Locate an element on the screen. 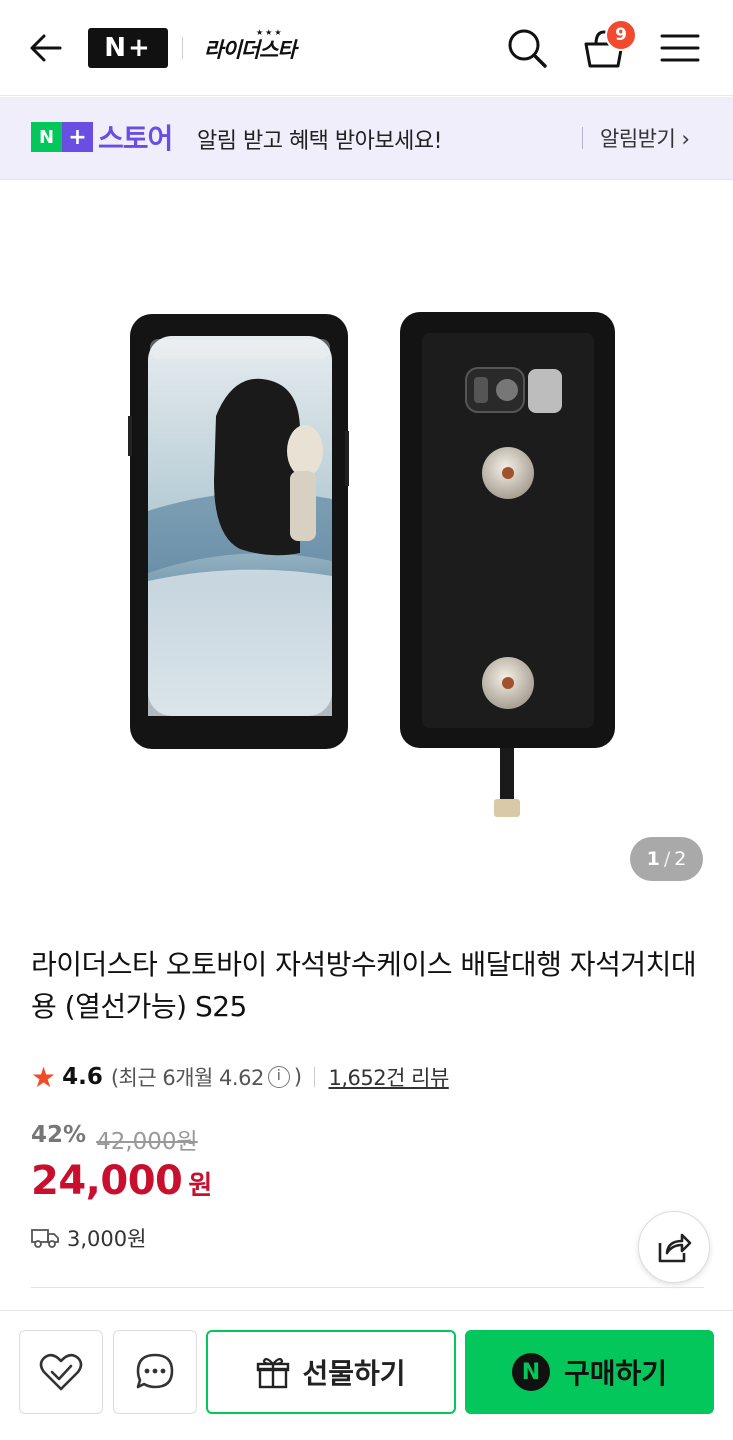 Image resolution: width=733 pixels, height=1440 pixels. shipping-row: 3,000원 is located at coordinates (88, 1238).